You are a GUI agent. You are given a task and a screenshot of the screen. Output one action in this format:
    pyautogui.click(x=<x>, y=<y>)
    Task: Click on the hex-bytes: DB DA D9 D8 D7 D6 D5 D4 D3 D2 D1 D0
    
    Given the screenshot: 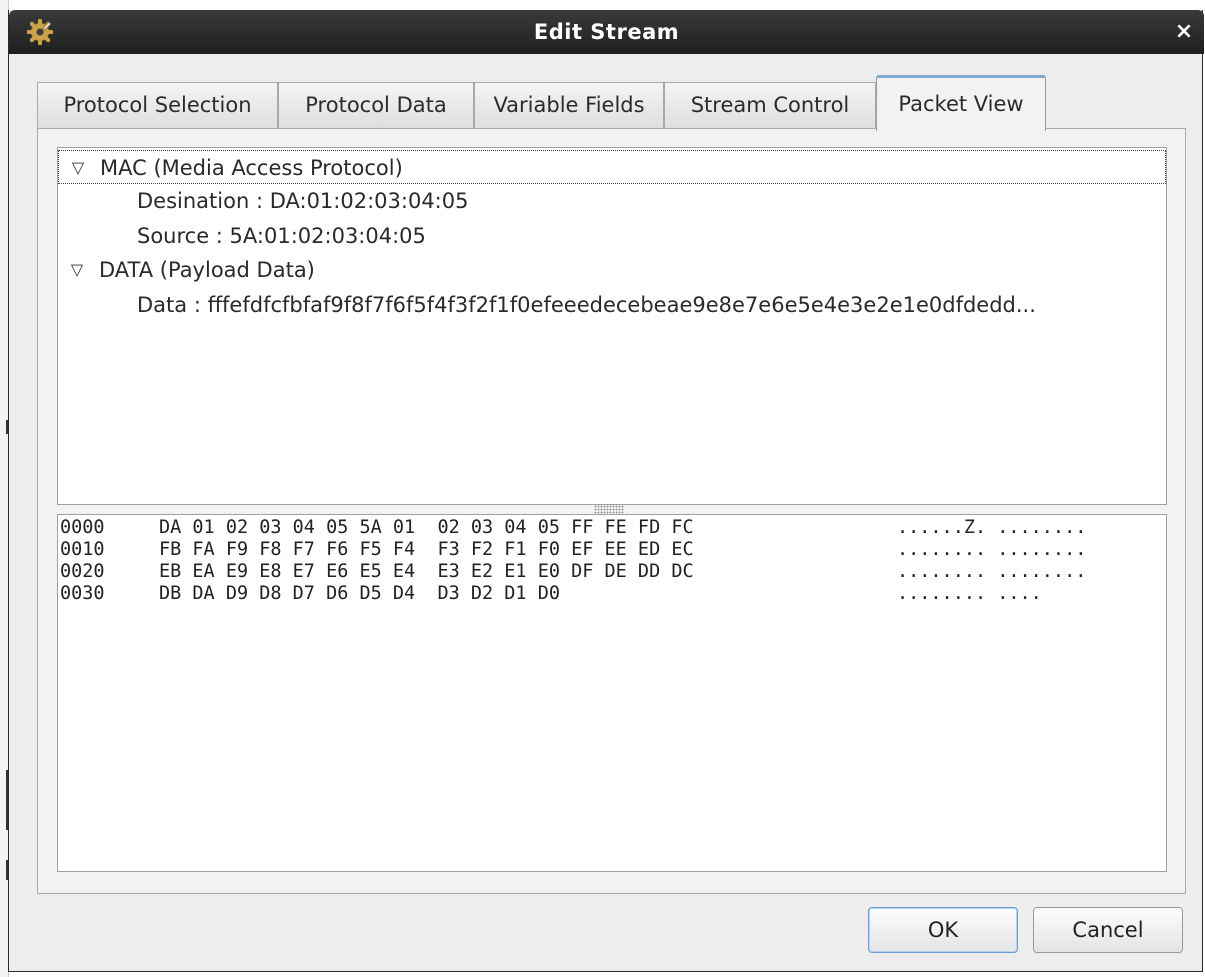 What is the action you would take?
    pyautogui.click(x=359, y=593)
    